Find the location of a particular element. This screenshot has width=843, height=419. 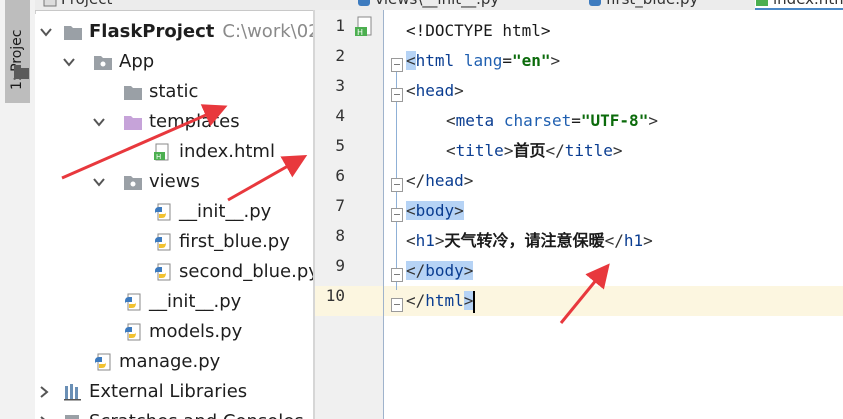

tree-item-label: static is located at coordinates (174, 91).